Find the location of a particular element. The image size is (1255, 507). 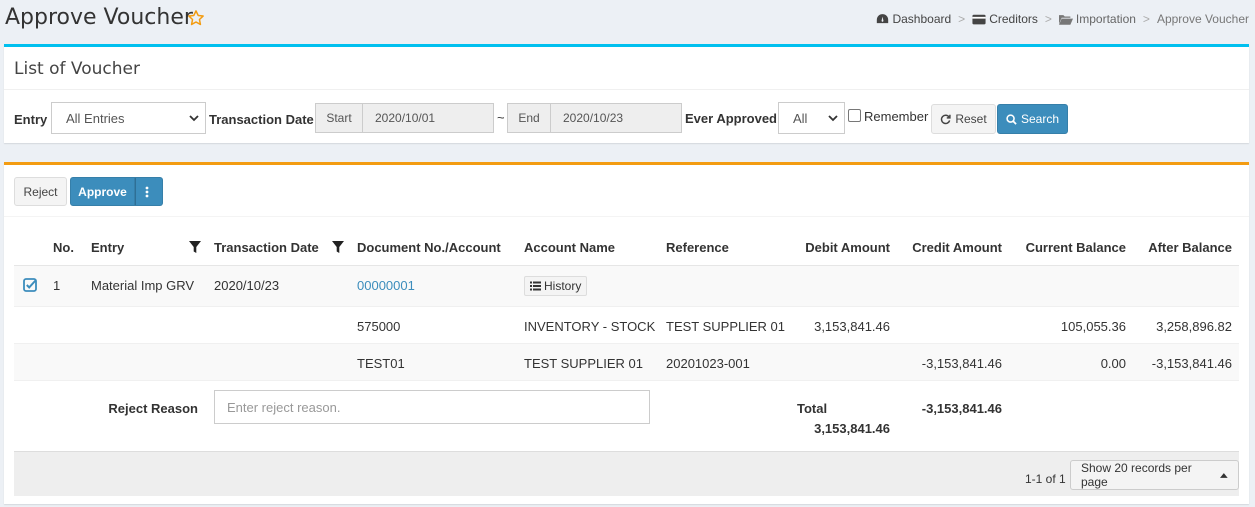

checked-checkbox-icon is located at coordinates (30, 285).